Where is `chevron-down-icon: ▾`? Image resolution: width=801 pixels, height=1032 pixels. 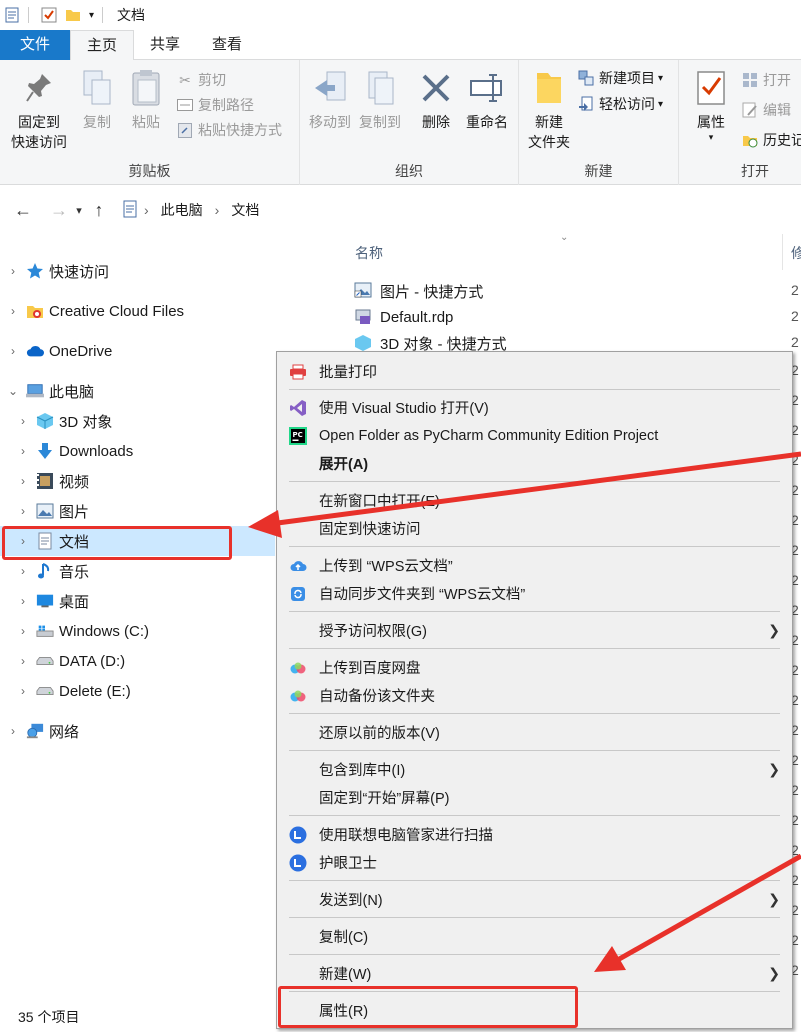
chevron-down-icon: ▾ is located at coordinates (91, 15).